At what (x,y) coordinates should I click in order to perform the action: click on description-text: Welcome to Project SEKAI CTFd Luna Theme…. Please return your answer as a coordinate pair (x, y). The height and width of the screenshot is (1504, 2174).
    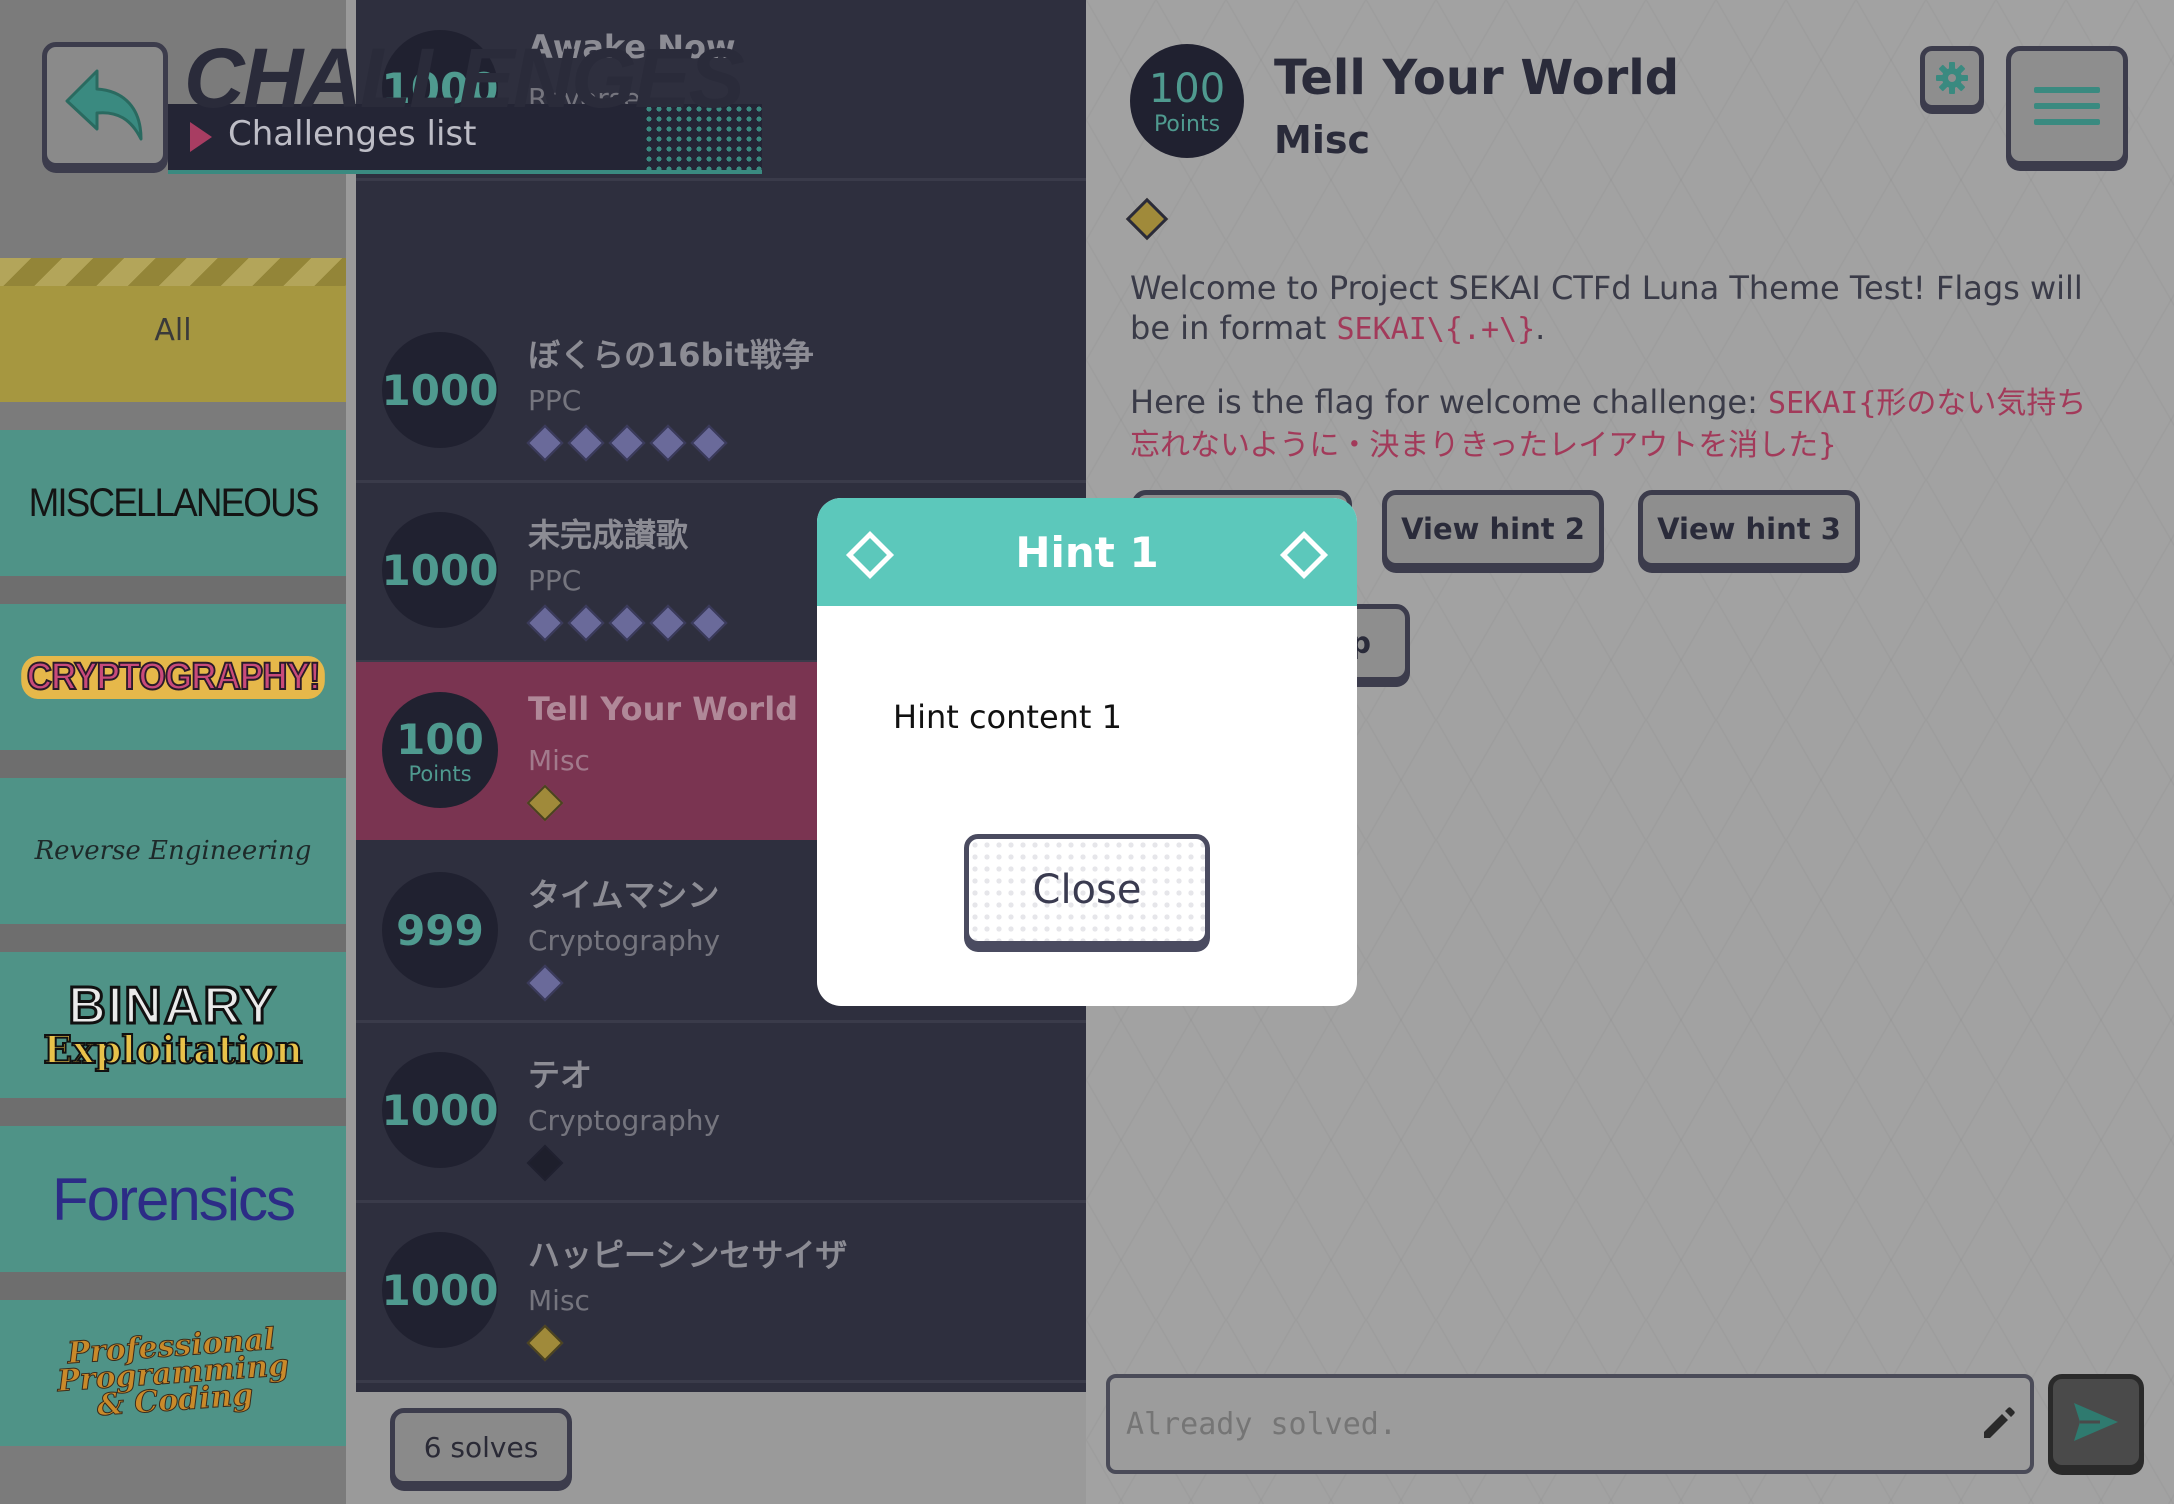
    Looking at the image, I should click on (1606, 308).